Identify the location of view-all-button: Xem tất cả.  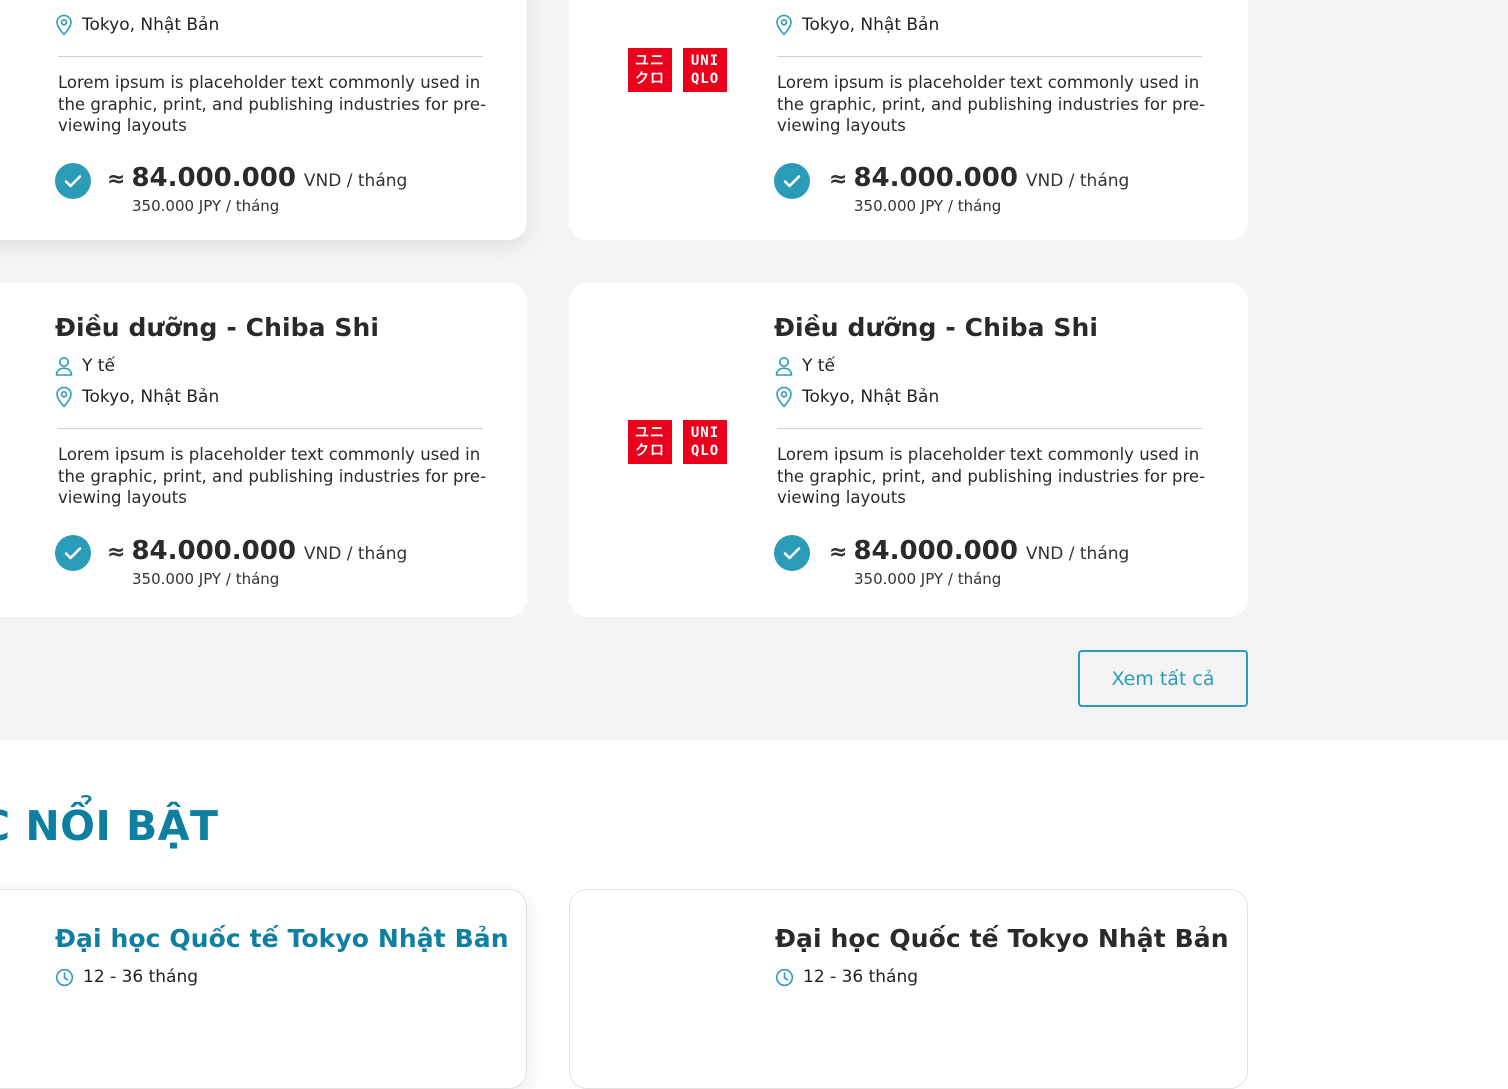
(1163, 678).